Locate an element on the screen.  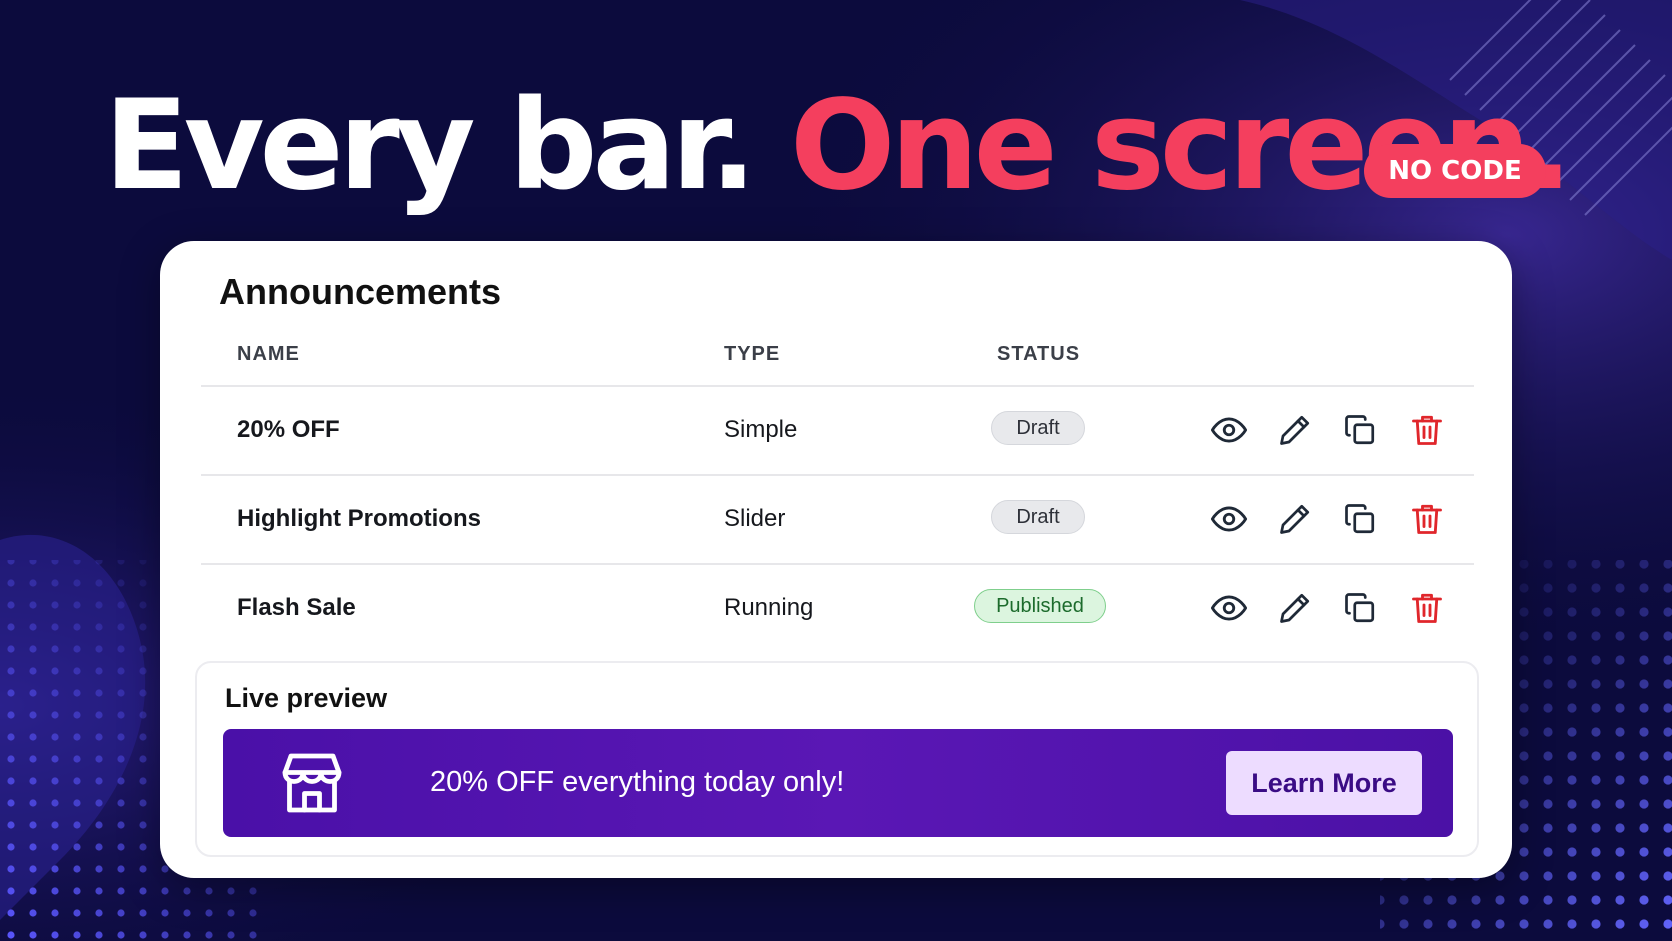
row-name: Flash Sale is located at coordinates (296, 607).